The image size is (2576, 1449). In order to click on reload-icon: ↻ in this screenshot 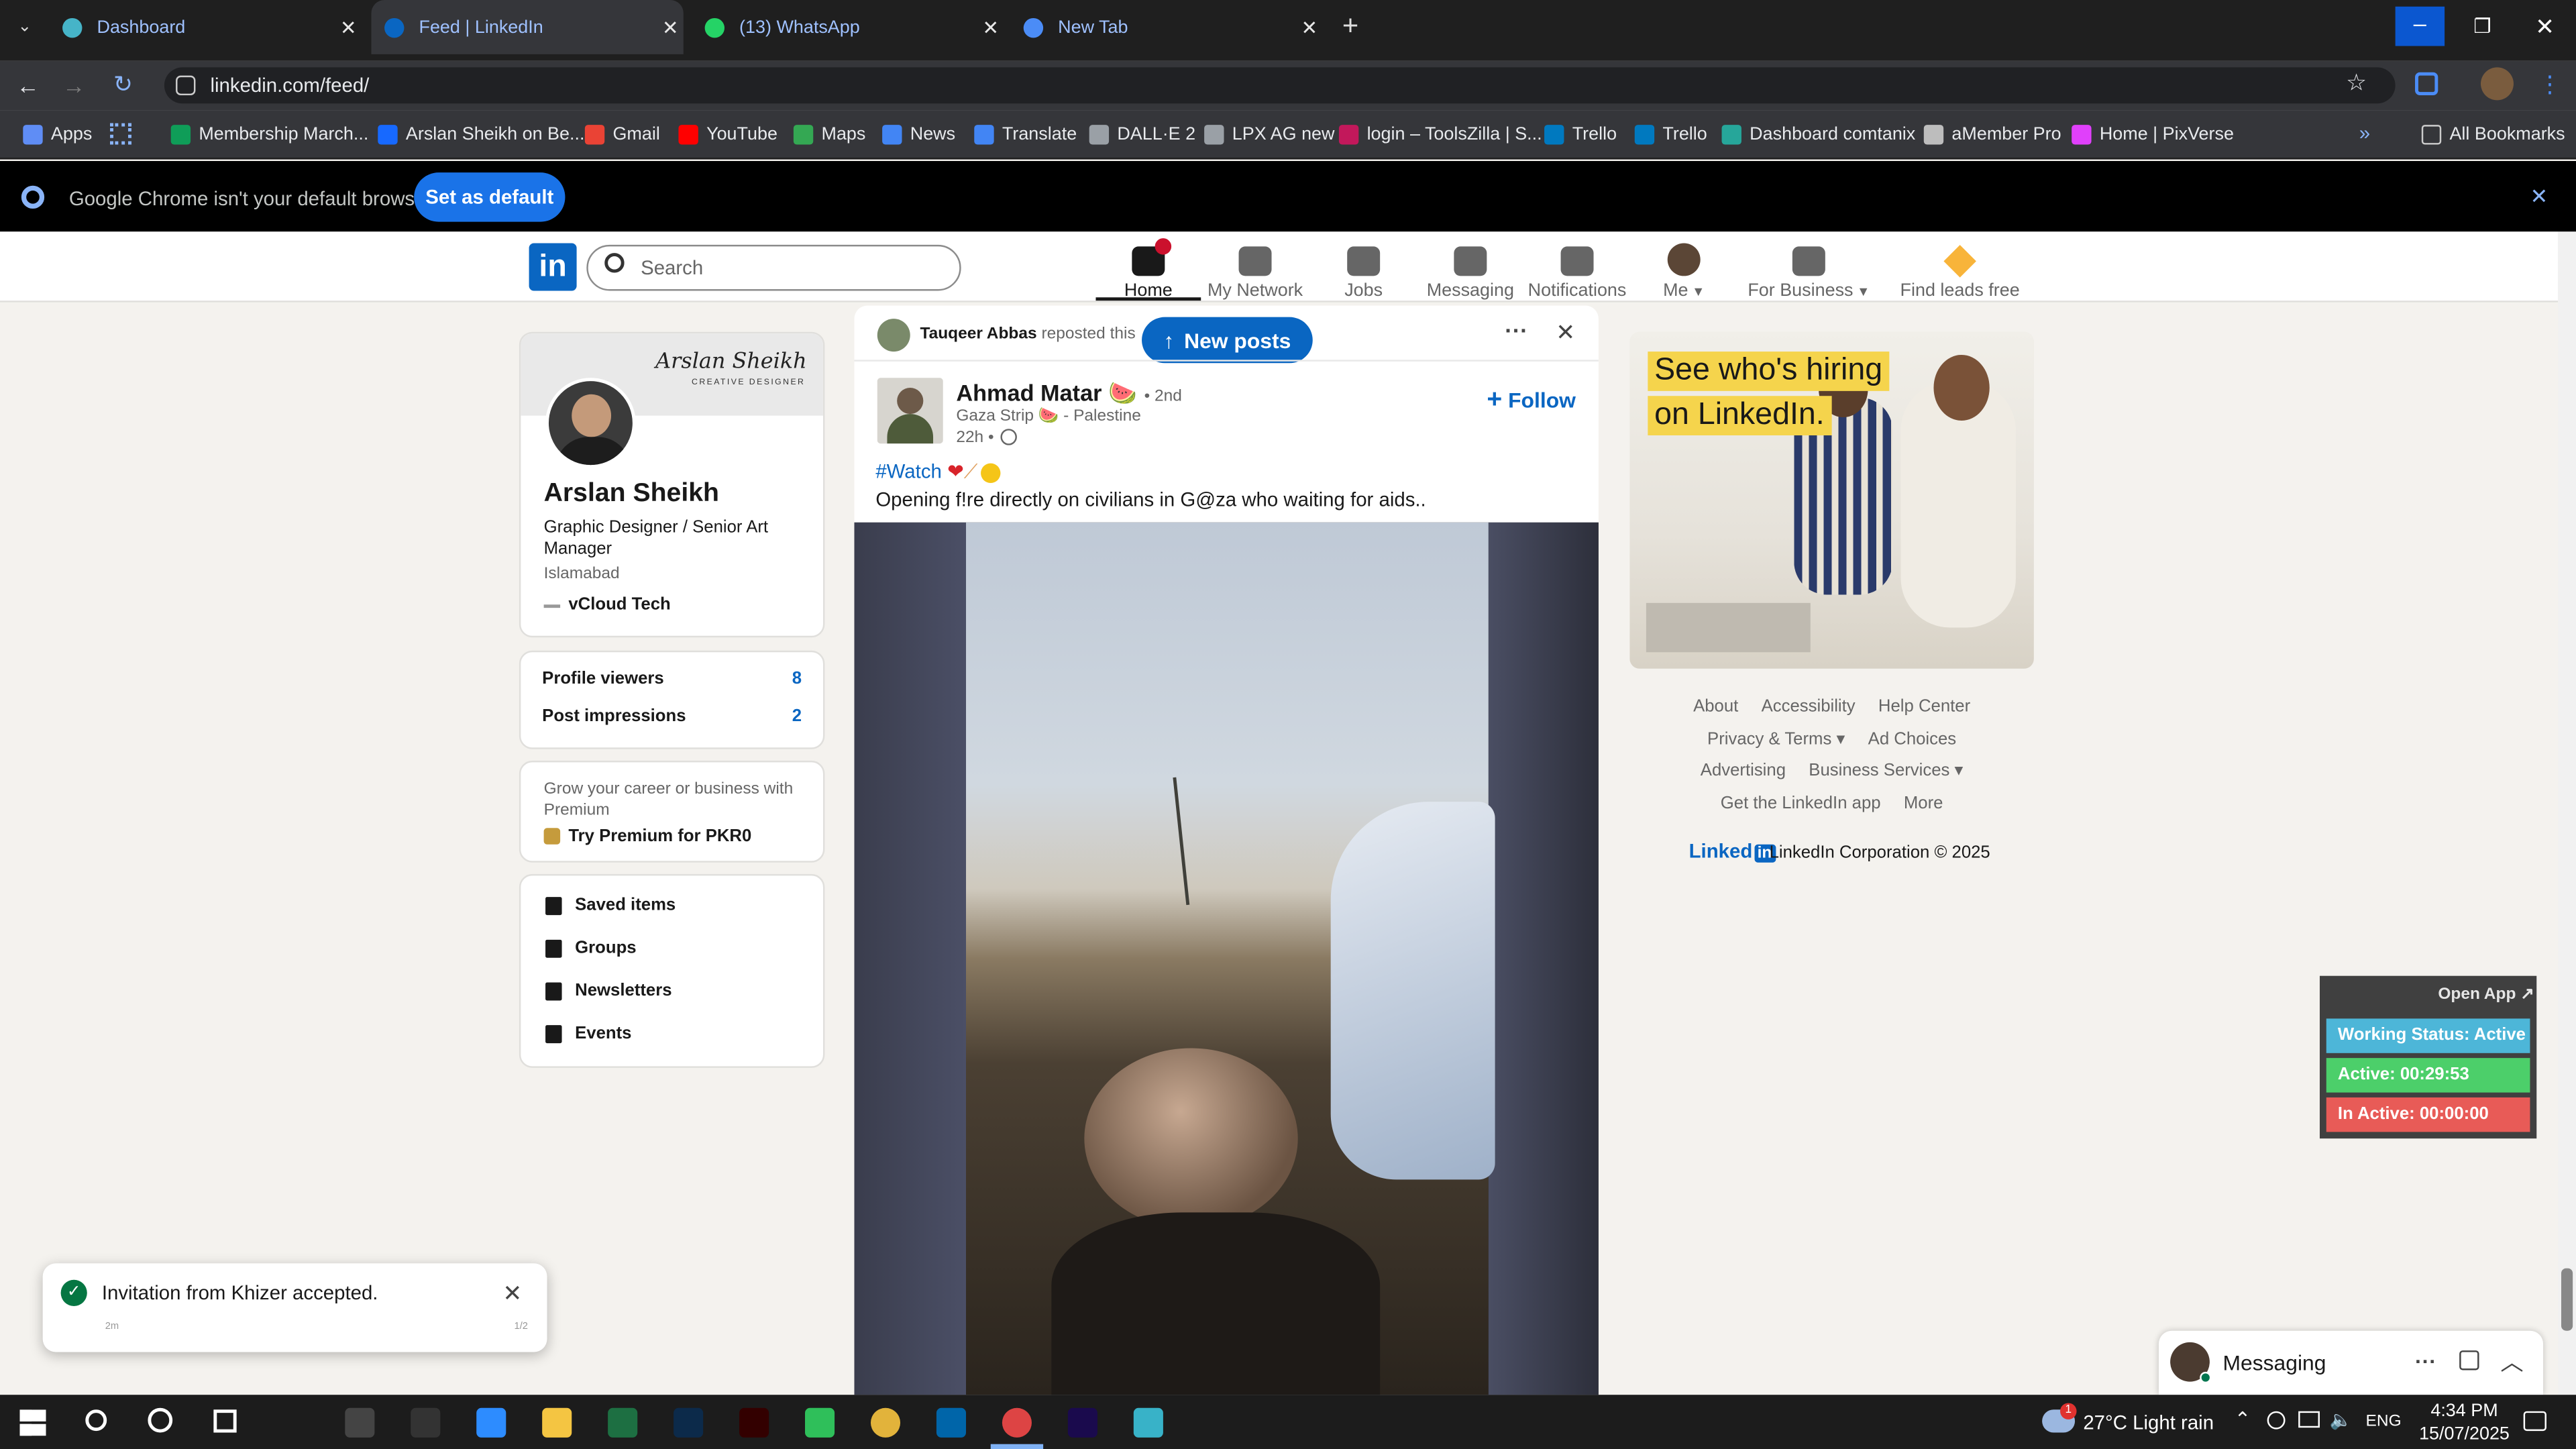, I will do `click(123, 84)`.